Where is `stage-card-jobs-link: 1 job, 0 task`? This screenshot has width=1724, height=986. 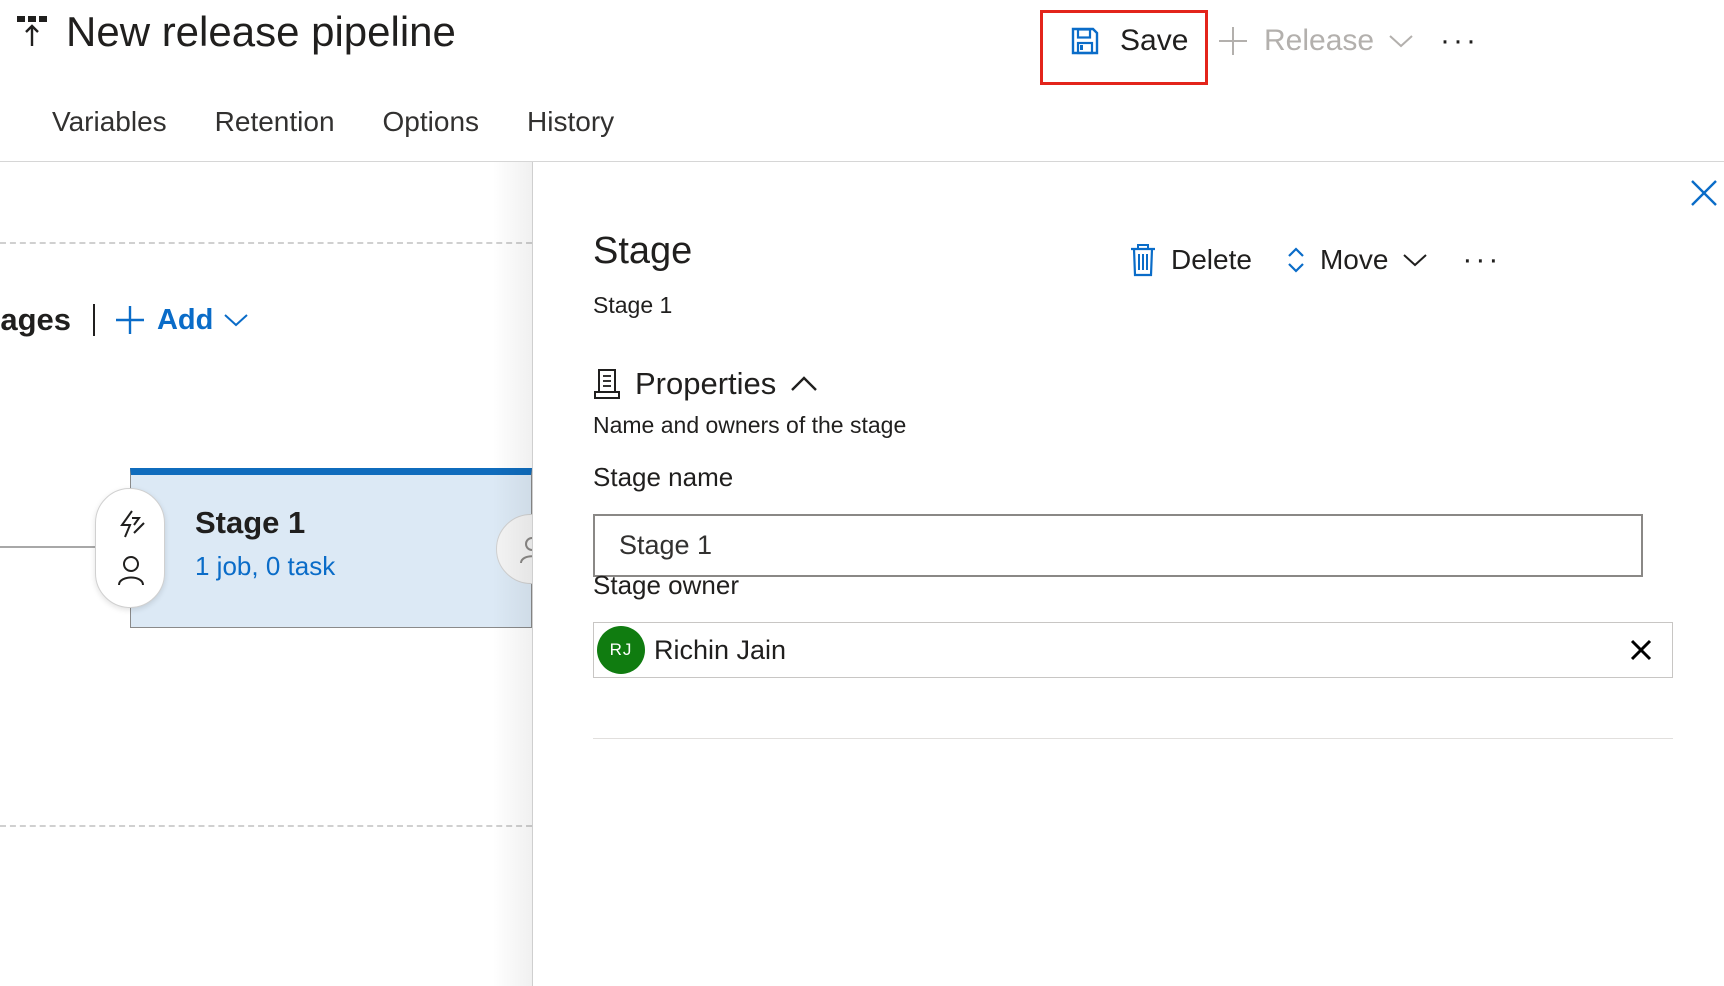
stage-card-jobs-link: 1 job, 0 task is located at coordinates (265, 566).